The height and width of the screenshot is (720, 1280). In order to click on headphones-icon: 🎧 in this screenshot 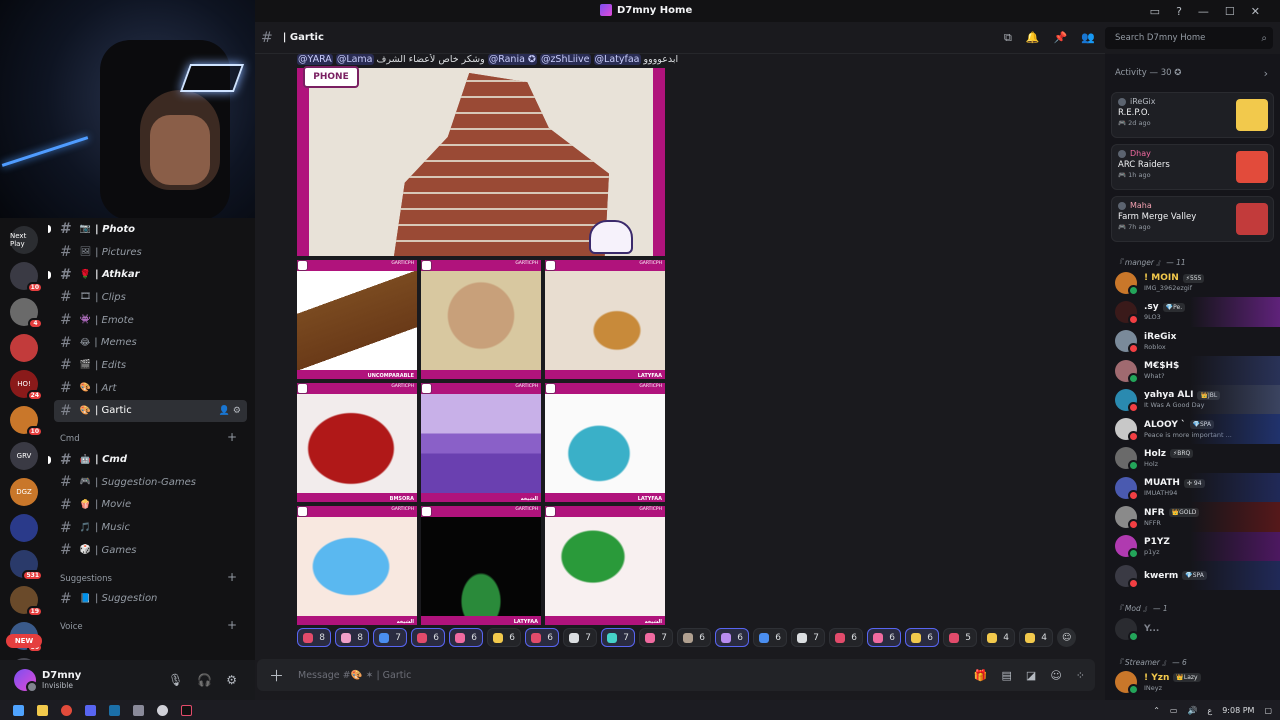, I will do `click(204, 680)`.